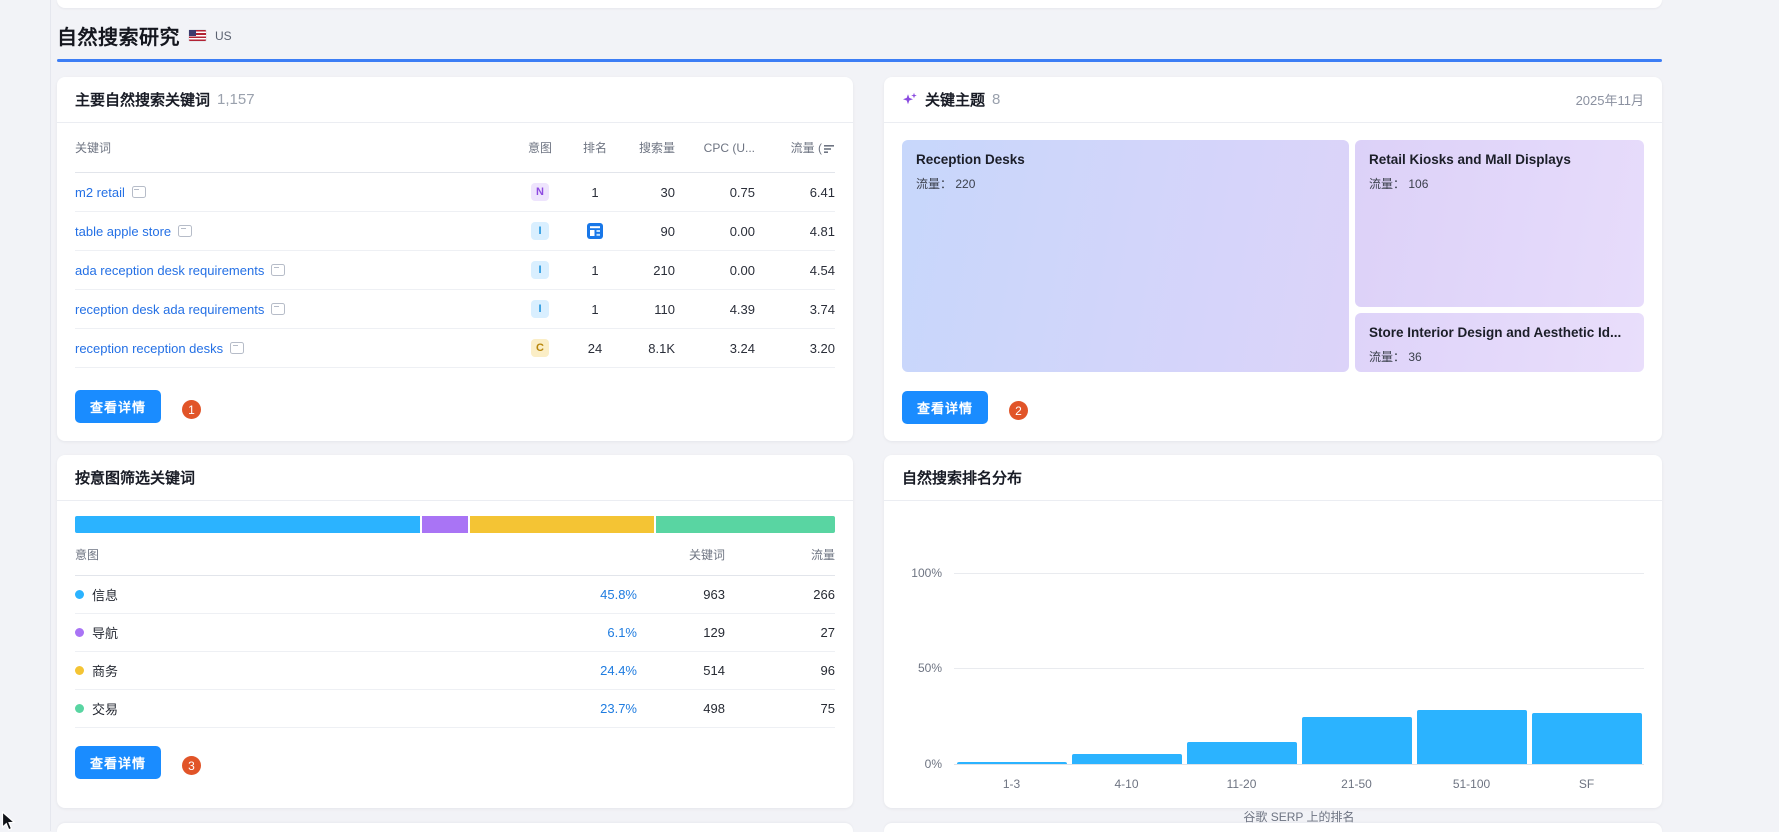 Image resolution: width=1779 pixels, height=832 pixels. I want to click on traffic-value: 4.81, so click(822, 231).